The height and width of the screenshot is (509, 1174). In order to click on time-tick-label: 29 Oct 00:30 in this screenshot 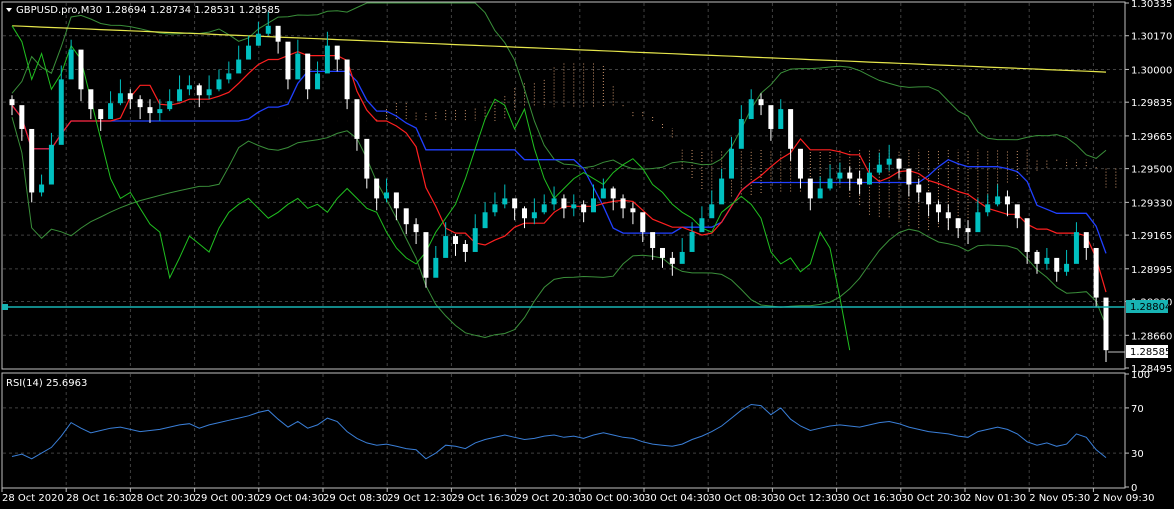, I will do `click(227, 498)`.